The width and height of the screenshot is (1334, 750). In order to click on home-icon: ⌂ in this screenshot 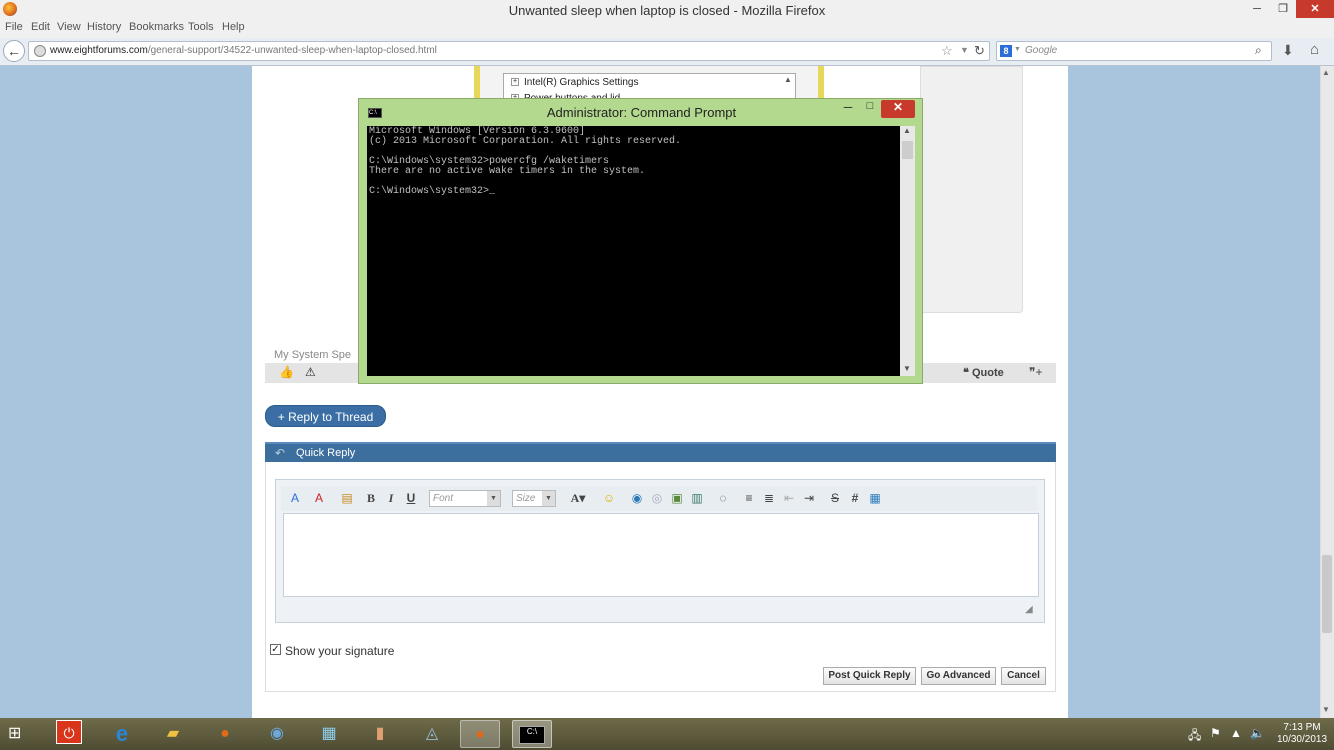, I will do `click(1314, 49)`.